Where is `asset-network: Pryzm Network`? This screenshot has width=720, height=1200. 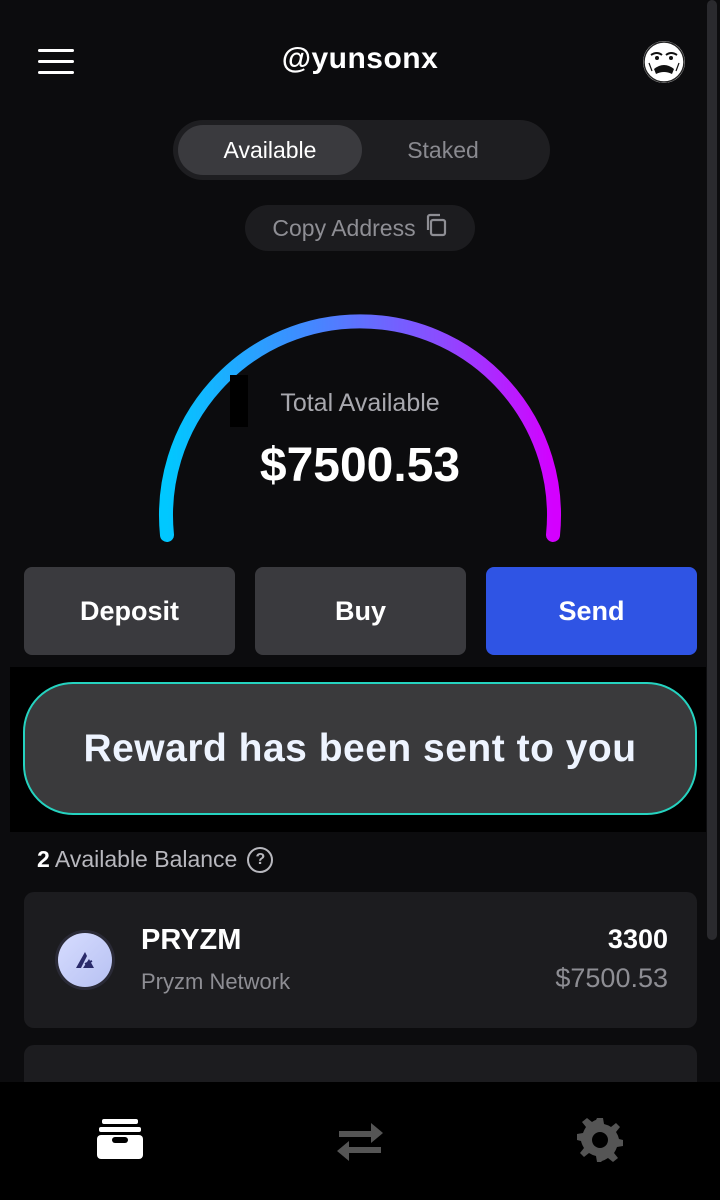 asset-network: Pryzm Network is located at coordinates (216, 981).